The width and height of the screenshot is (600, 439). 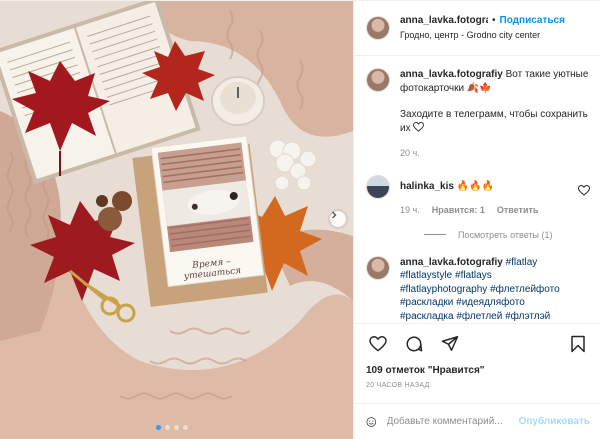 I want to click on comment-likes-count: Нравится: 1, so click(x=458, y=211).